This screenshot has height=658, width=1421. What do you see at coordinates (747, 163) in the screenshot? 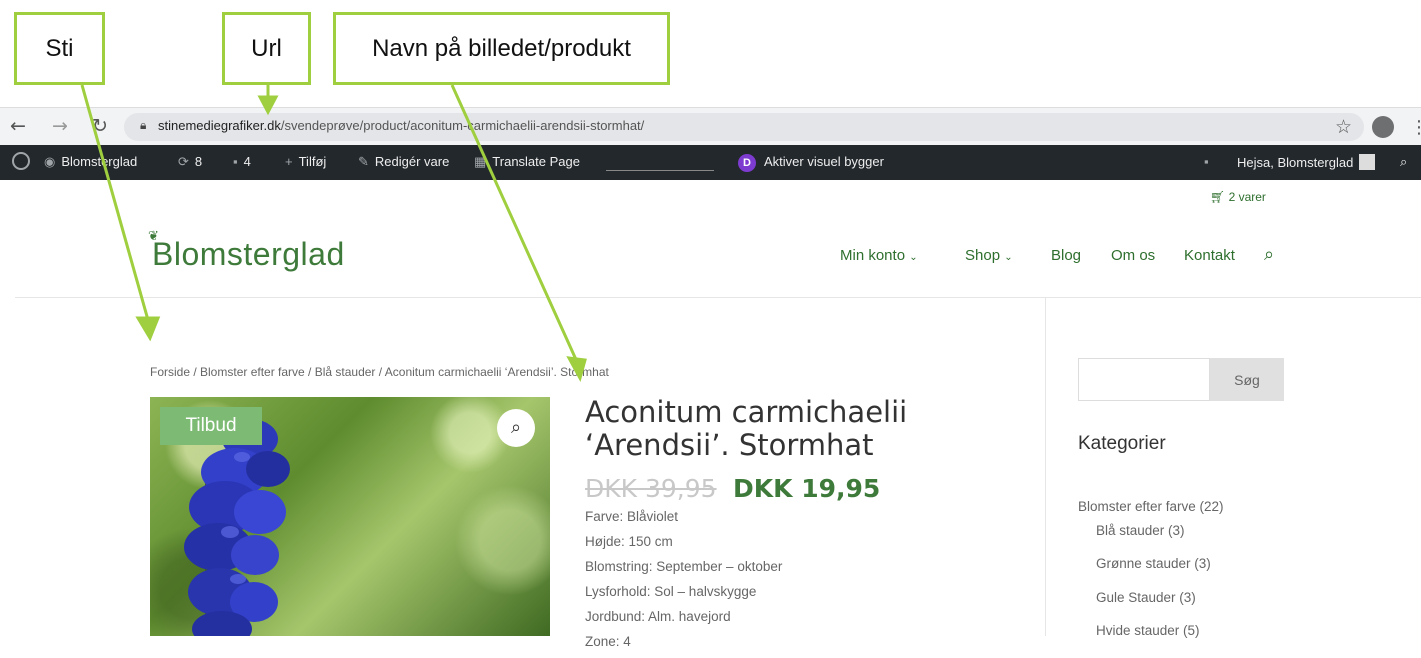
I see `divi-icon: D` at bounding box center [747, 163].